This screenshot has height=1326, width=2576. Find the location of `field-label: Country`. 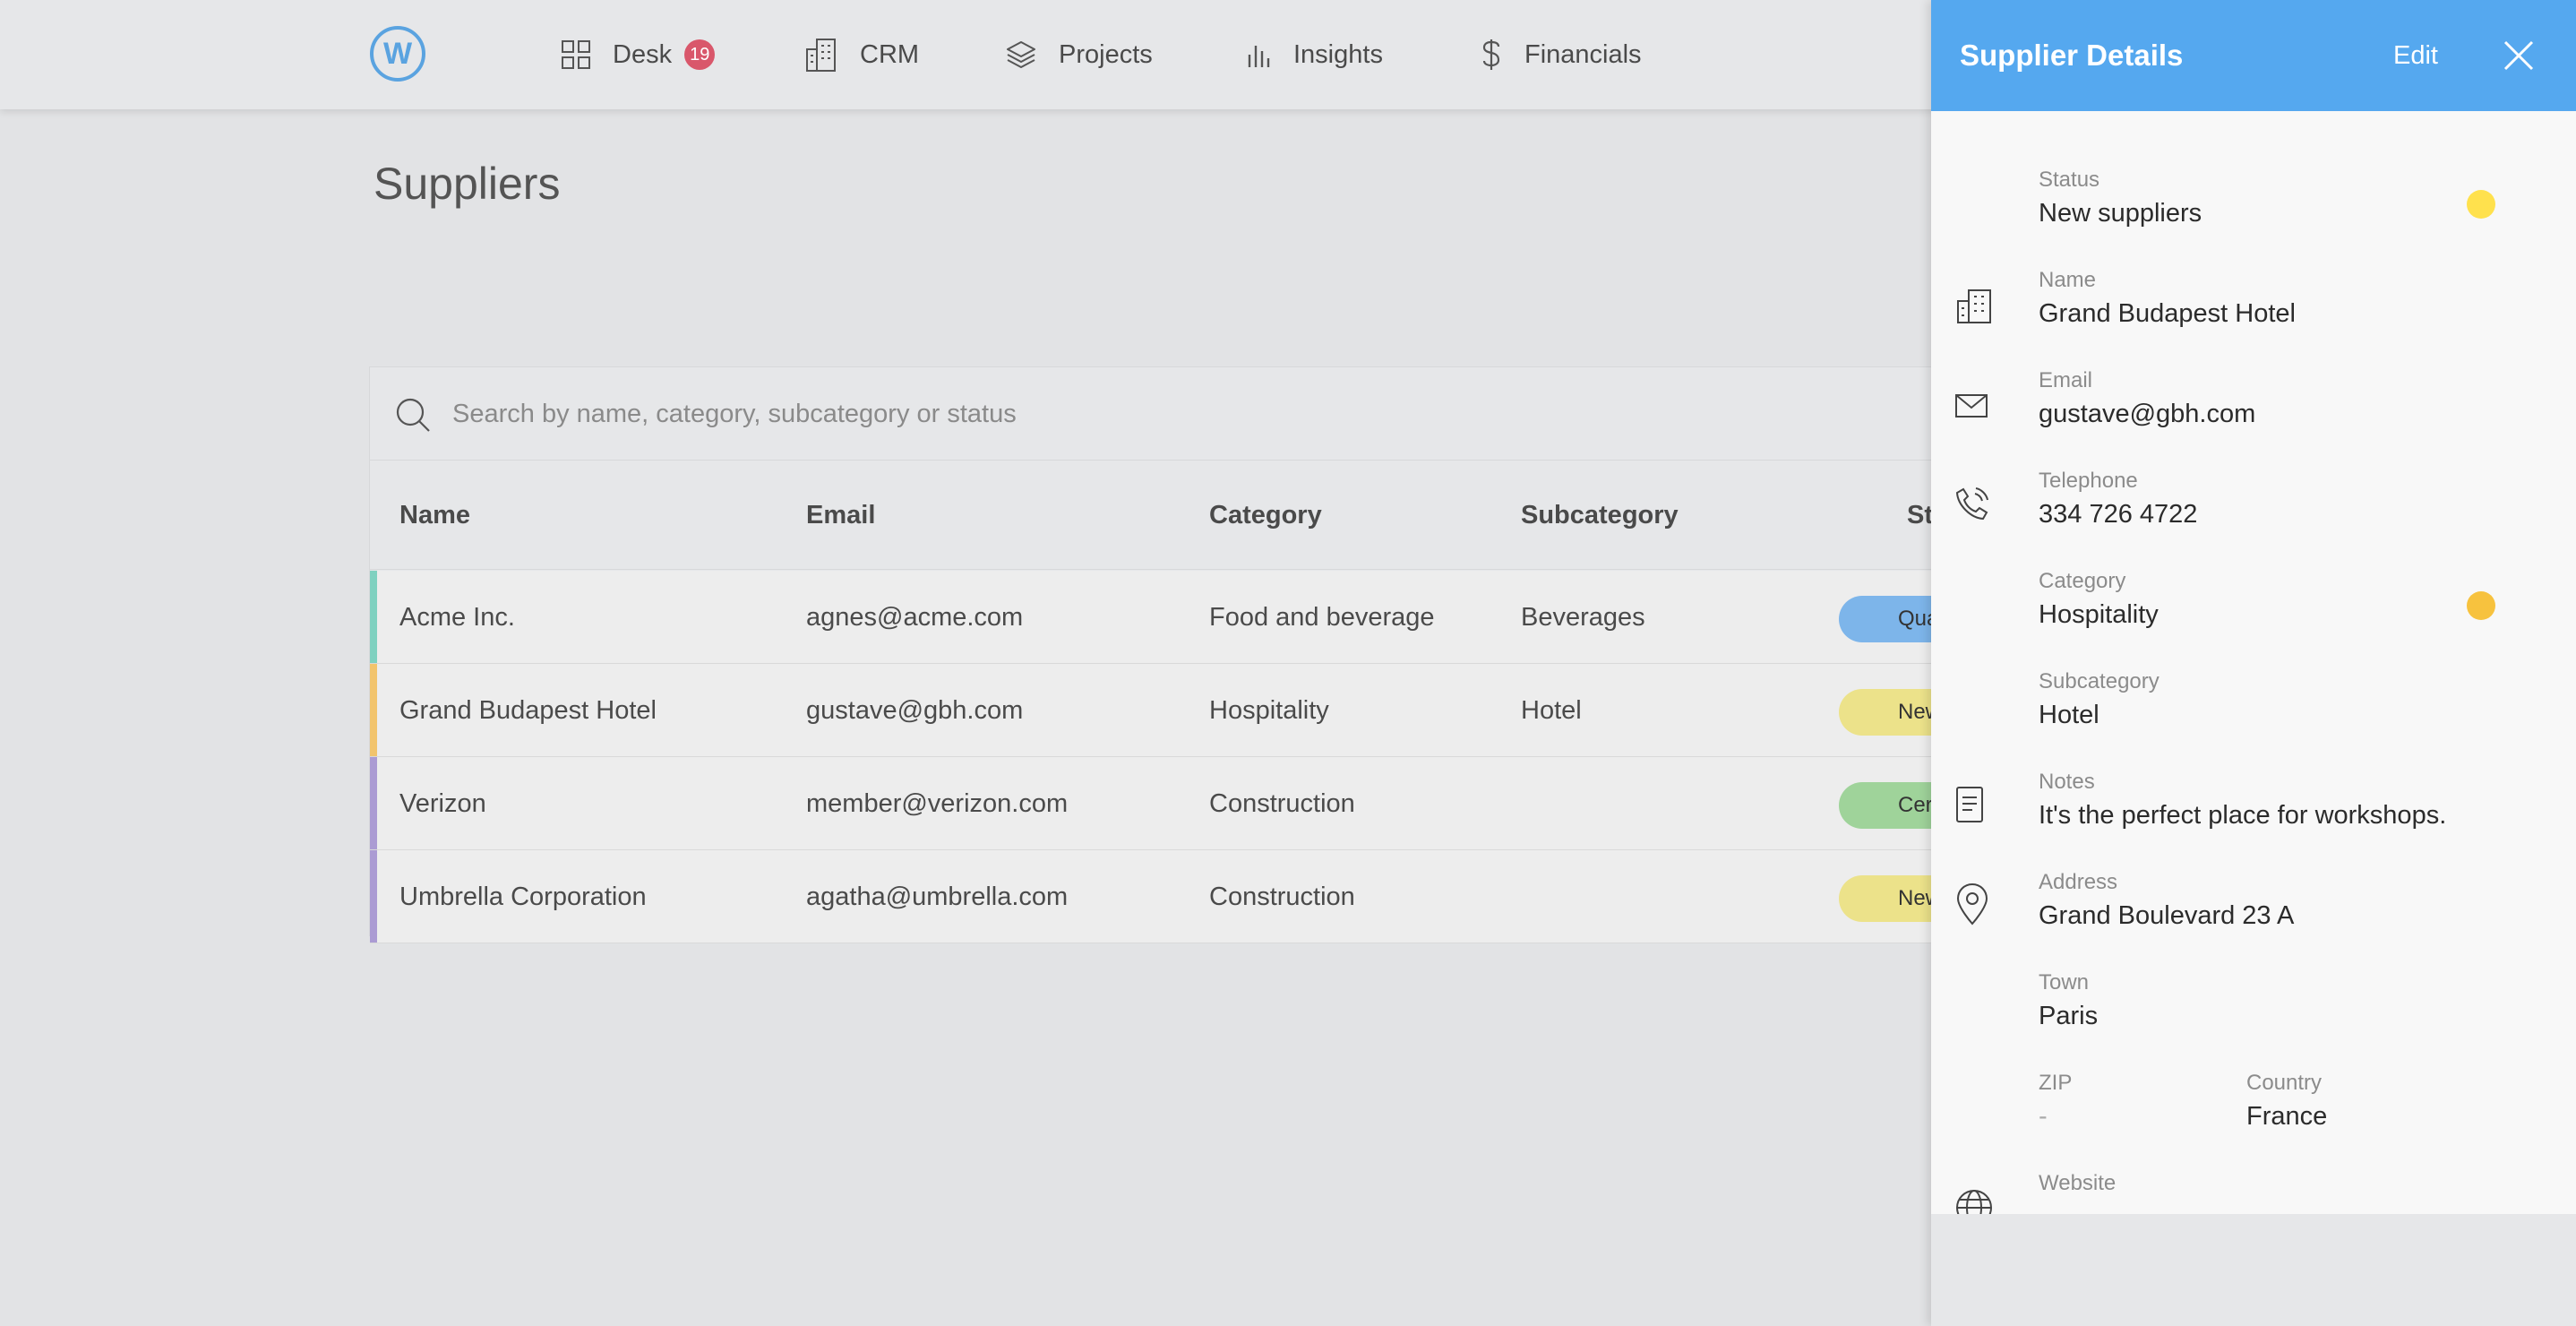

field-label: Country is located at coordinates (2284, 1083).